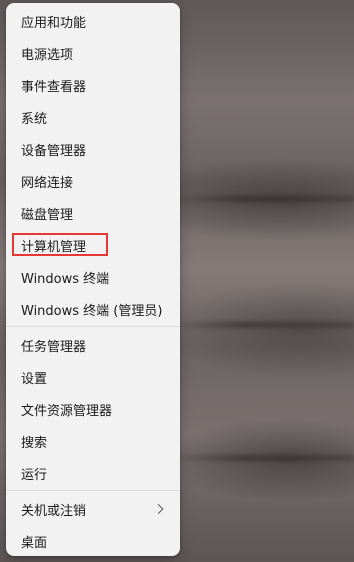 The height and width of the screenshot is (562, 354). I want to click on menu-item-windows-terminal-admin: Windows 终端 (管理员), so click(93, 309).